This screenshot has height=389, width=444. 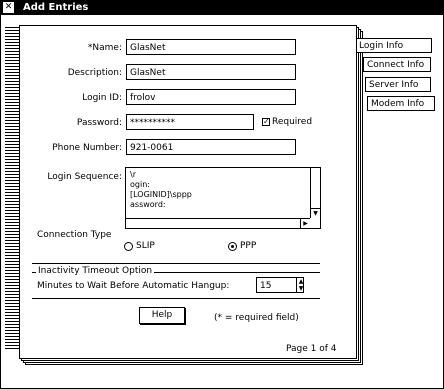 What do you see at coordinates (56, 7) in the screenshot?
I see `window-title: Add Entries` at bounding box center [56, 7].